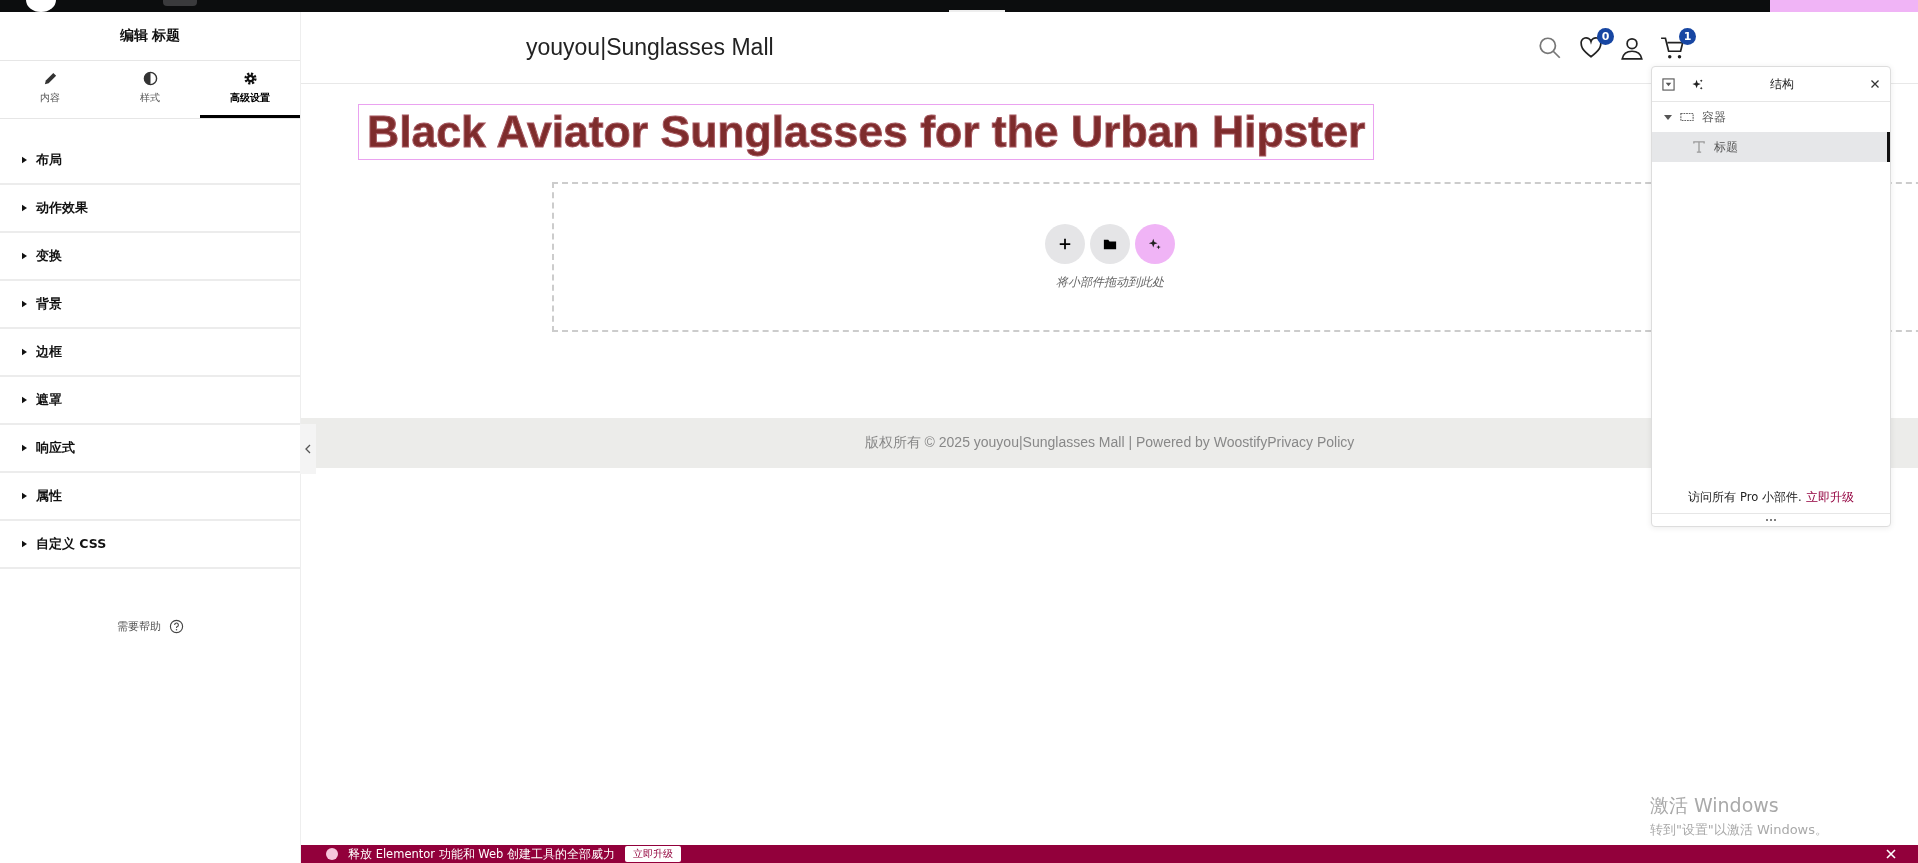  I want to click on promo-text: 访问所有 Pro 小部件., so click(1745, 497).